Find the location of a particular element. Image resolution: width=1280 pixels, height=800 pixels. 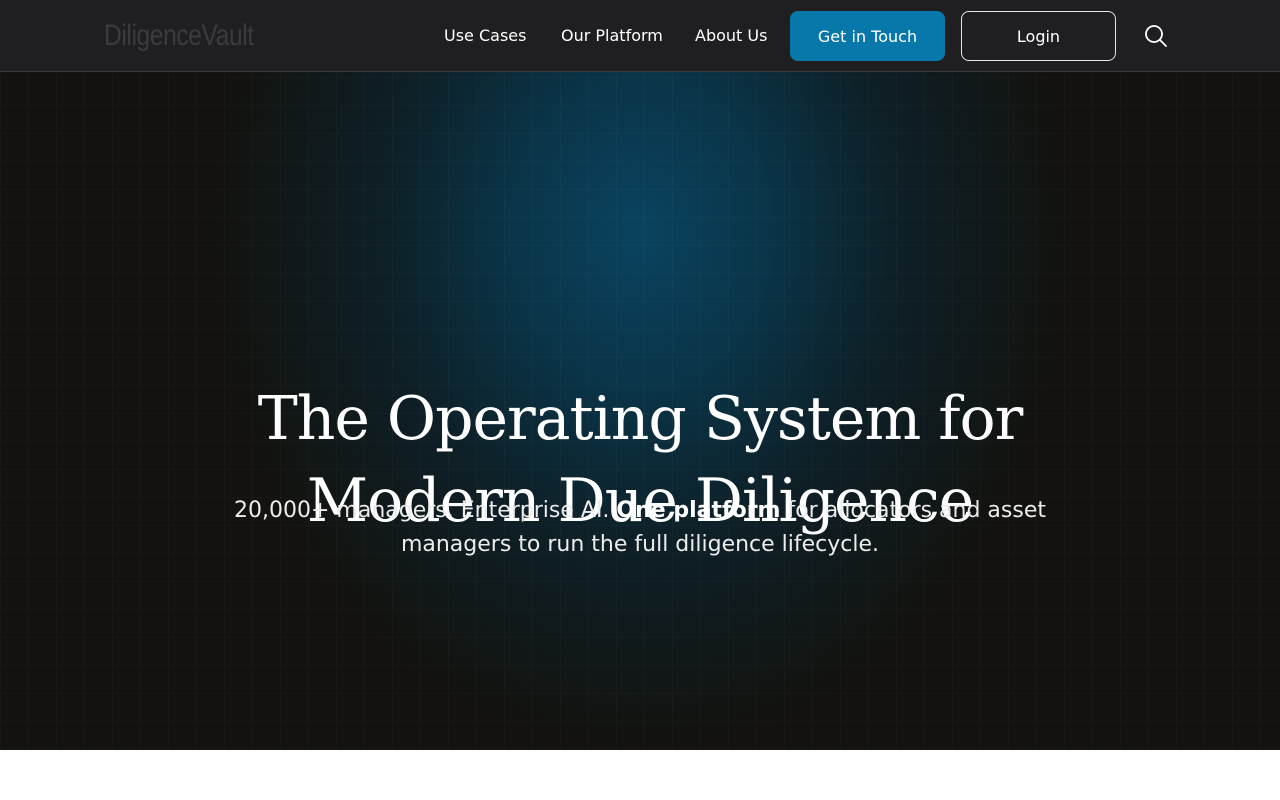

logo: DiligenceVault is located at coordinates (179, 36).